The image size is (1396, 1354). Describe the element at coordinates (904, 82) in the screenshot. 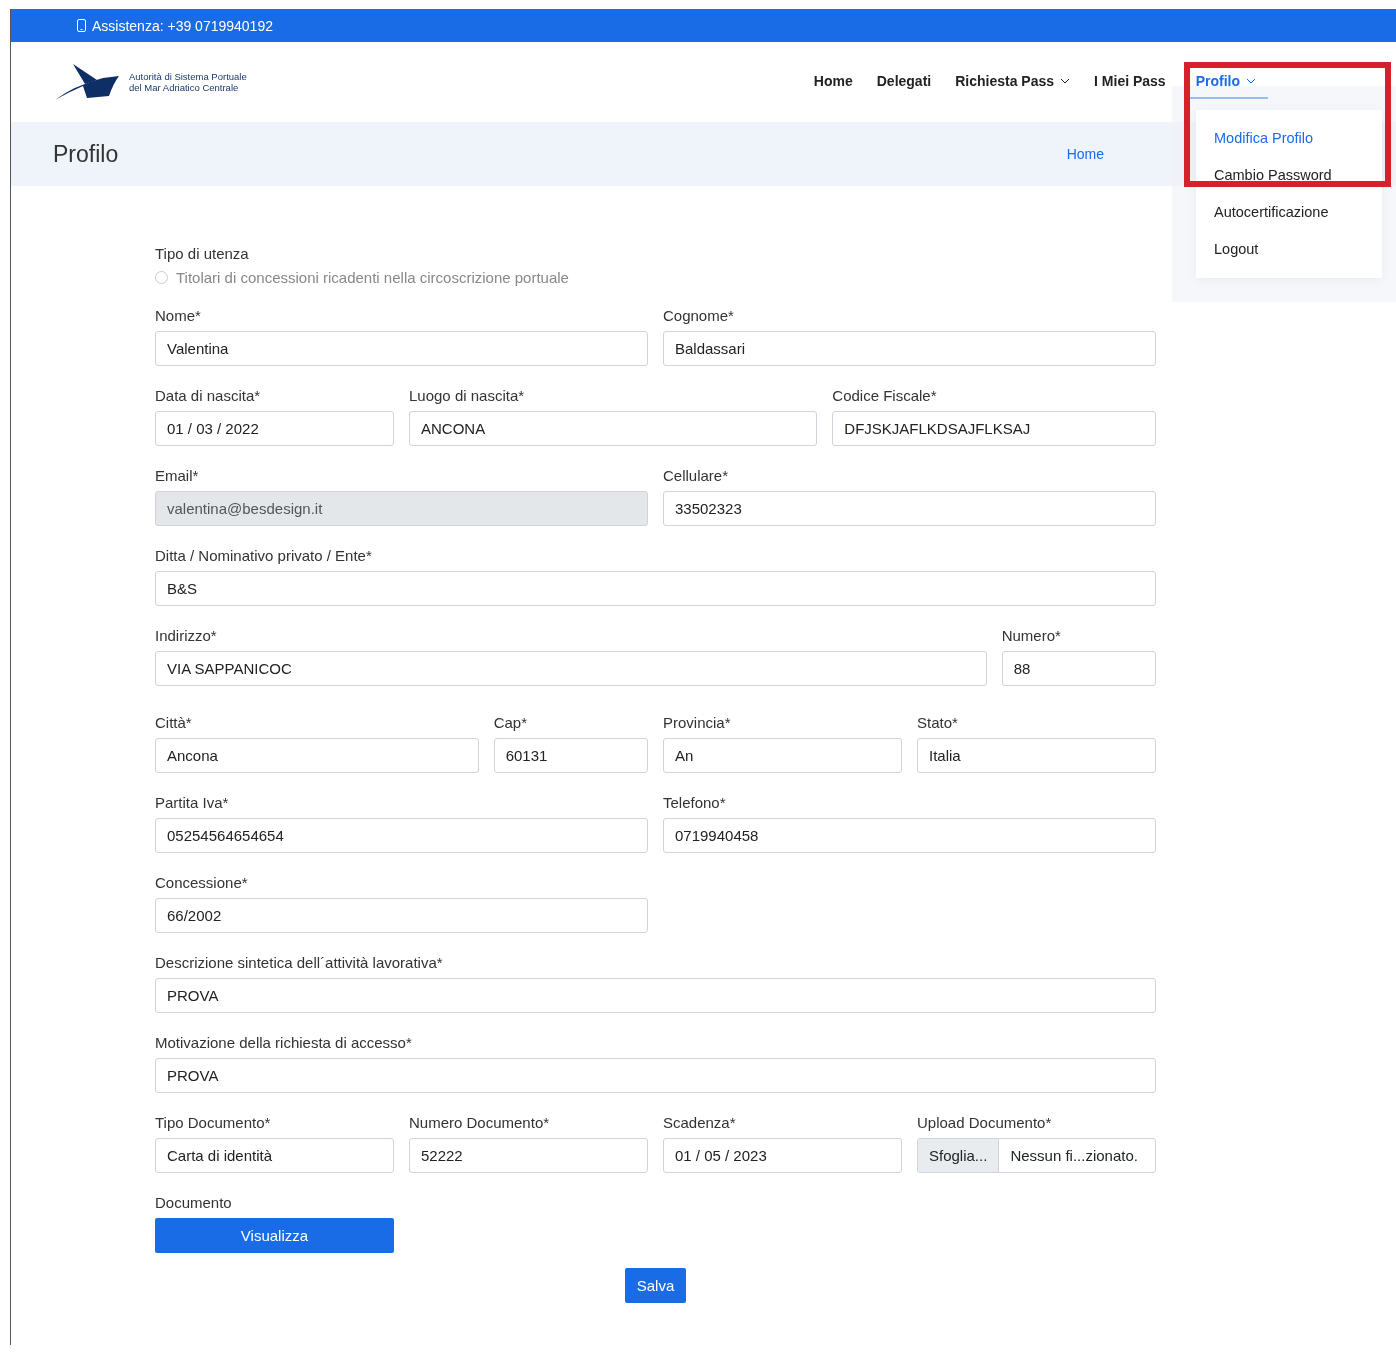

I see `nav-link: Delegati` at that location.